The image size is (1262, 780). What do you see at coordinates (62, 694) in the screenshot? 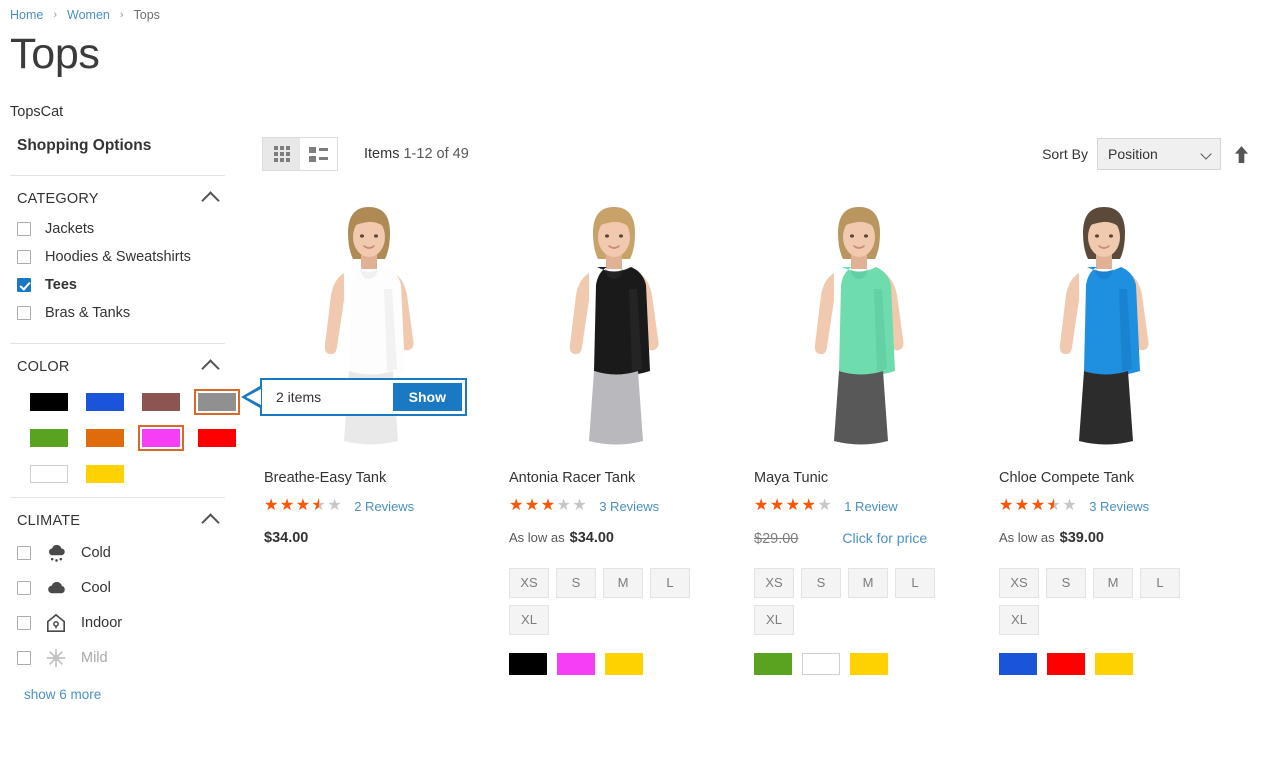
I see `show-more-link: show 6 more` at bounding box center [62, 694].